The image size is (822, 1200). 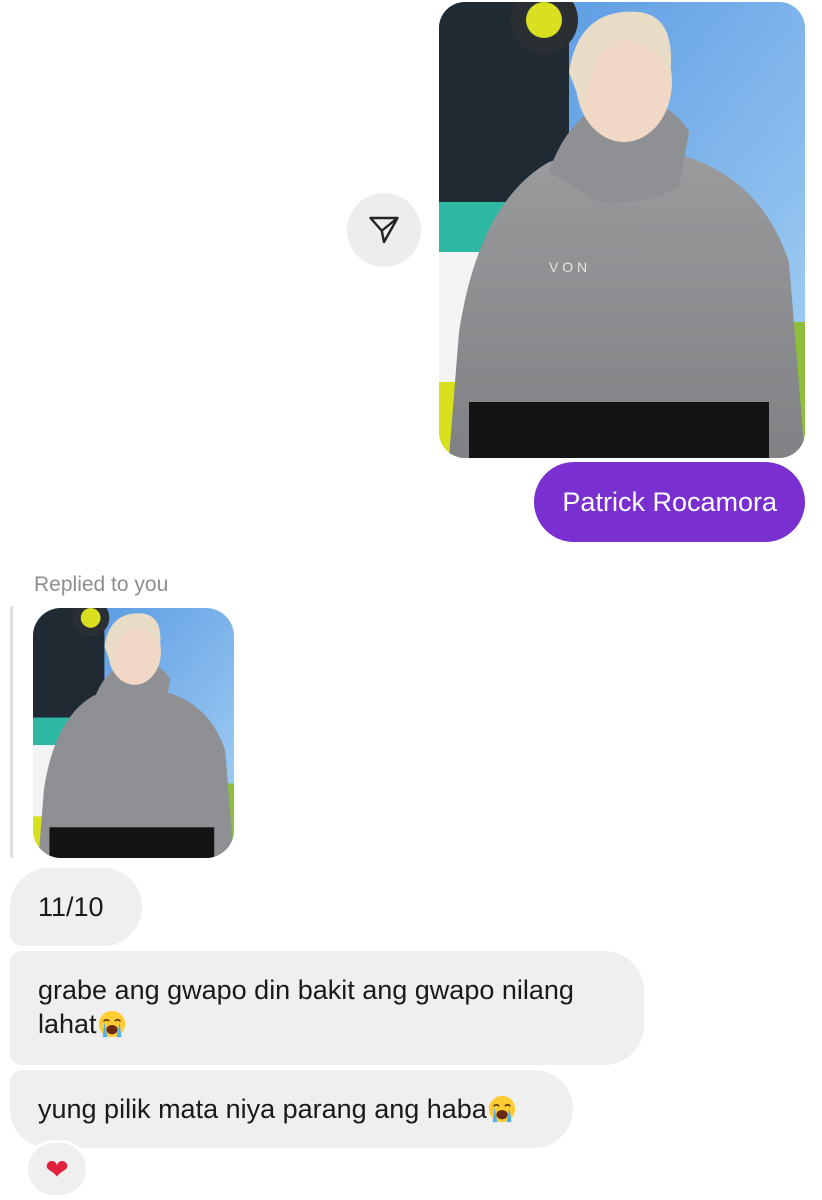 I want to click on share-button, so click(x=384, y=230).